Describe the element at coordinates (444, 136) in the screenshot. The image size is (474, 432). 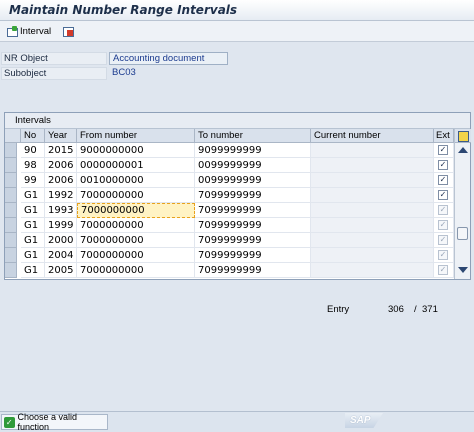
I see `col-header-ext: Ext` at that location.